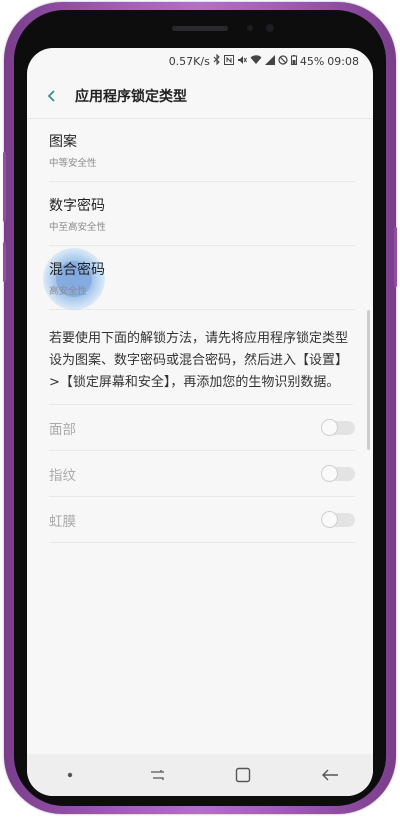 The image size is (400, 818). I want to click on back-chevron-icon, so click(52, 96).